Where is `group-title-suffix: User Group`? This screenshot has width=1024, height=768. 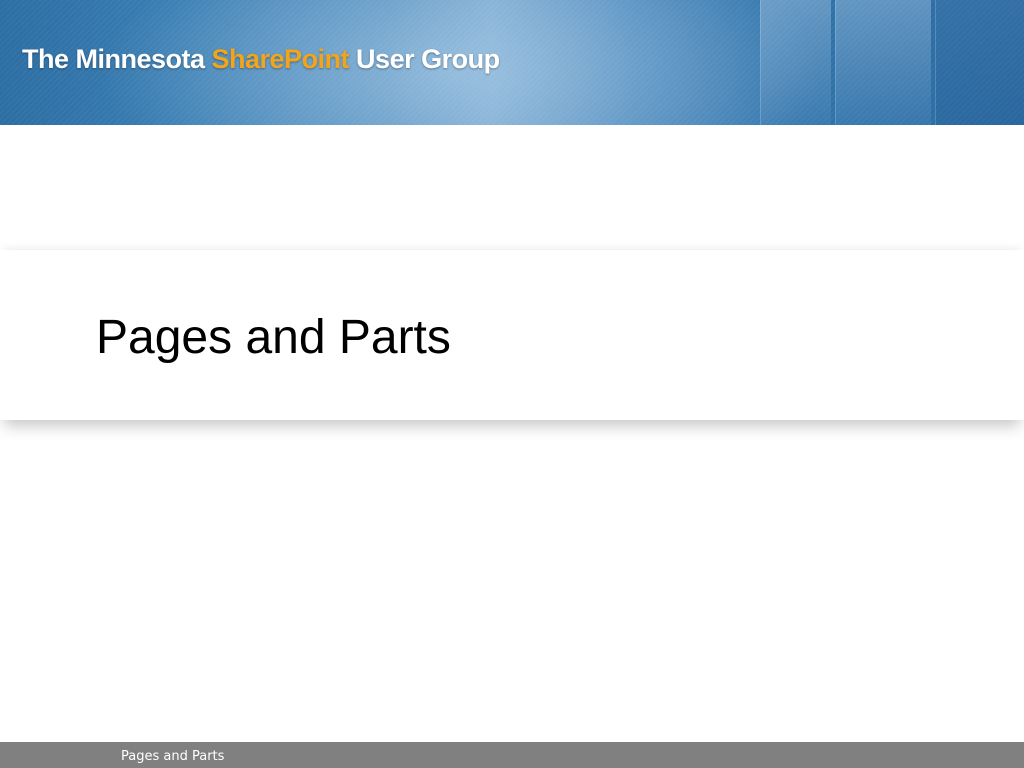 group-title-suffix: User Group is located at coordinates (424, 59).